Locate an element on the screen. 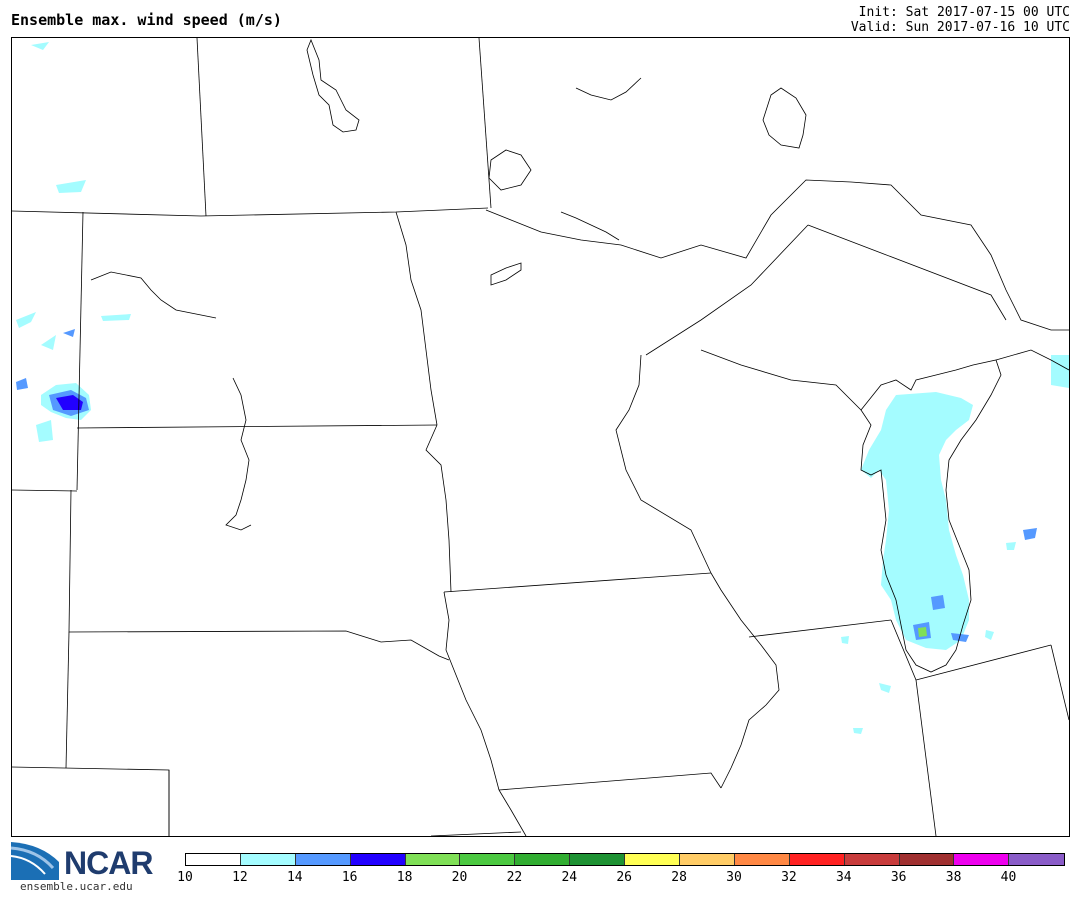  init-time: Init: Sat 2017-07-15 00 UTC is located at coordinates (964, 12).